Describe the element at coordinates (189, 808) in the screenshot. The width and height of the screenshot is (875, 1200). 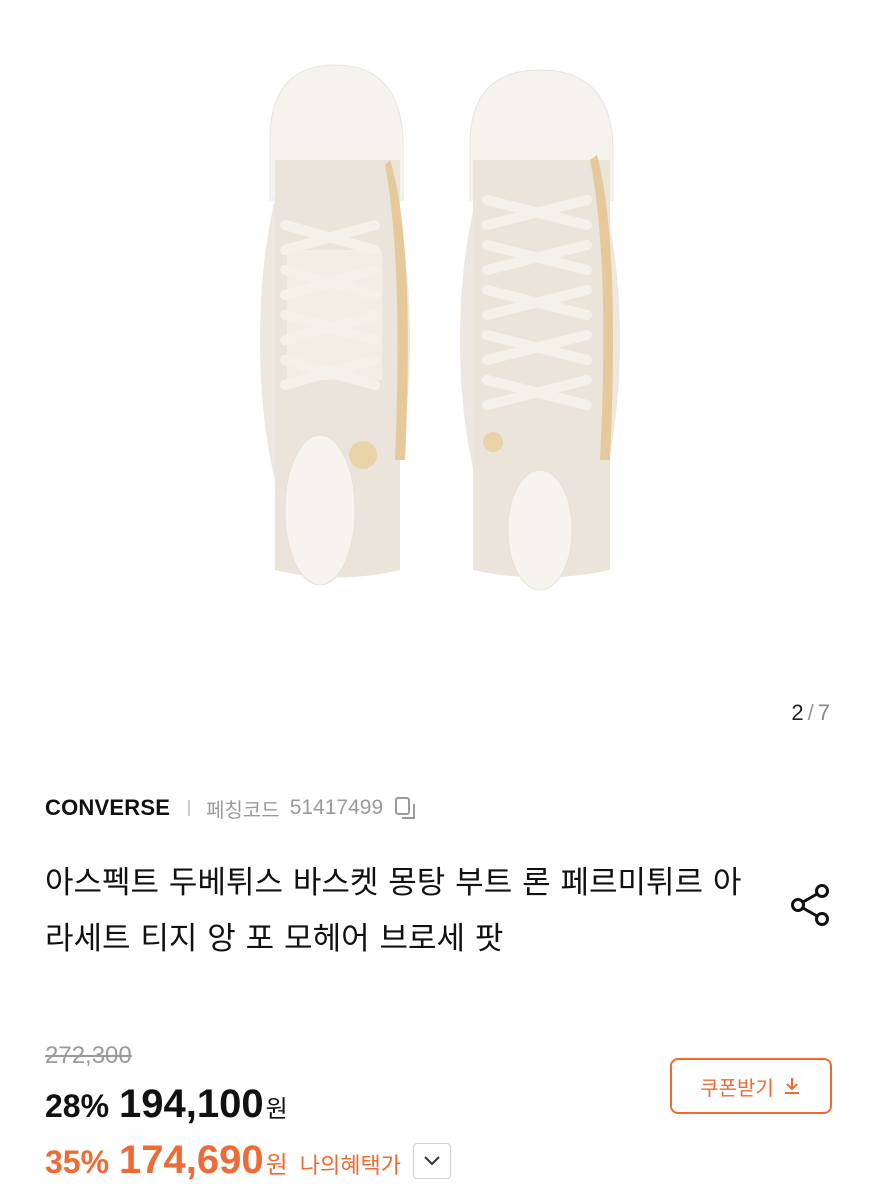
I see `meta-divider` at that location.